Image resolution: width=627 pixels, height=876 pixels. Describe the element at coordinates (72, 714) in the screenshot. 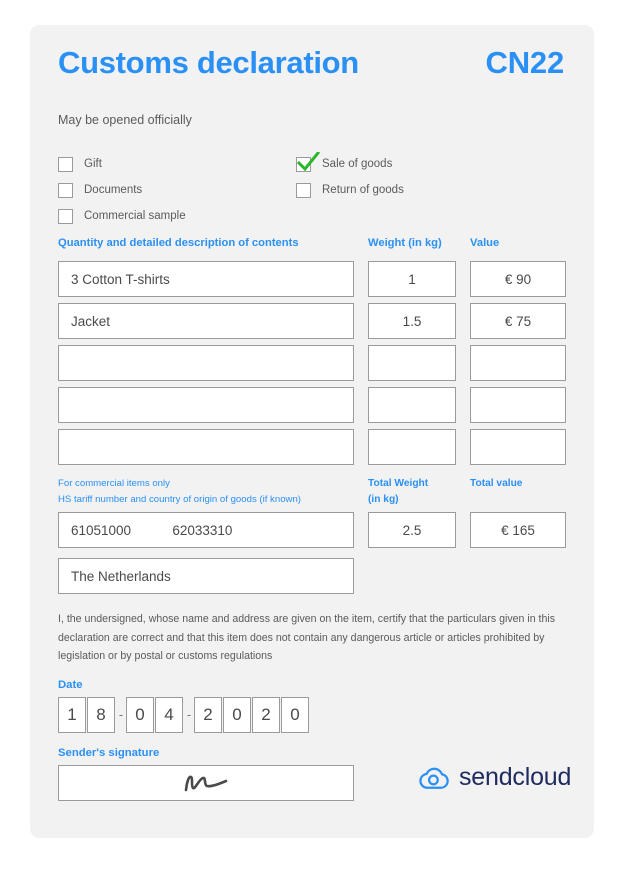

I see `date-digit-1: 1` at that location.